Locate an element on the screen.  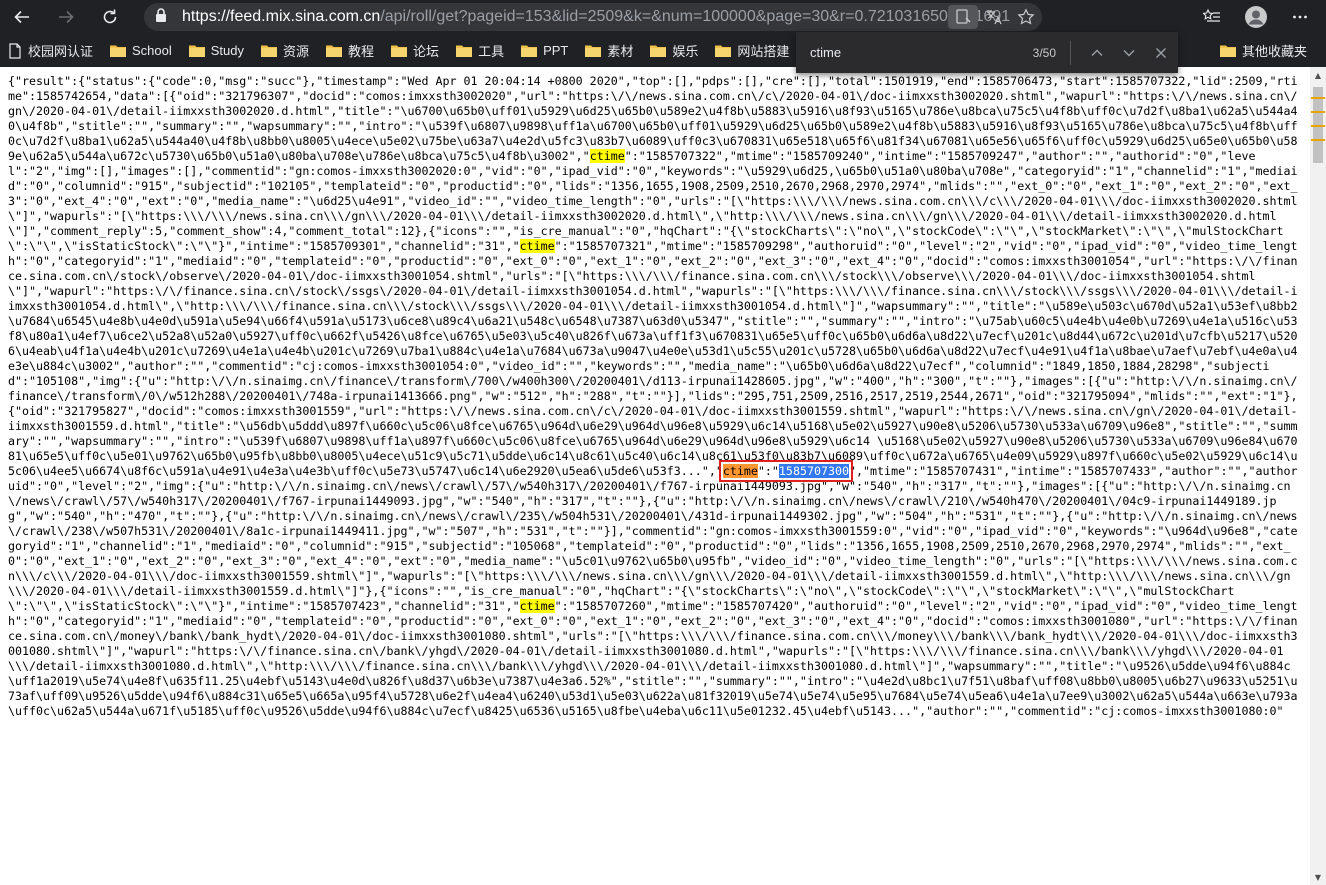
favorites-list-icon is located at coordinates (1211, 15).